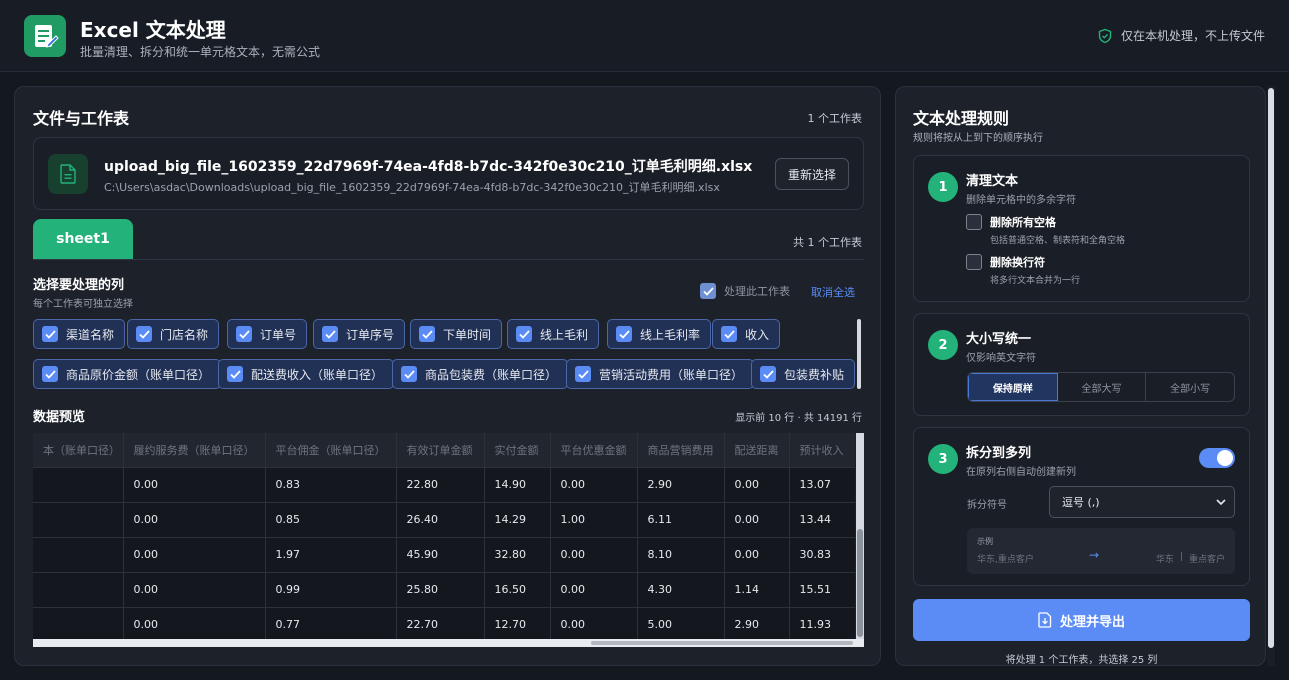 This screenshot has height=680, width=1289. Describe the element at coordinates (1192, 36) in the screenshot. I see `privacy-text: 仅在本机处理，不上传文件` at that location.